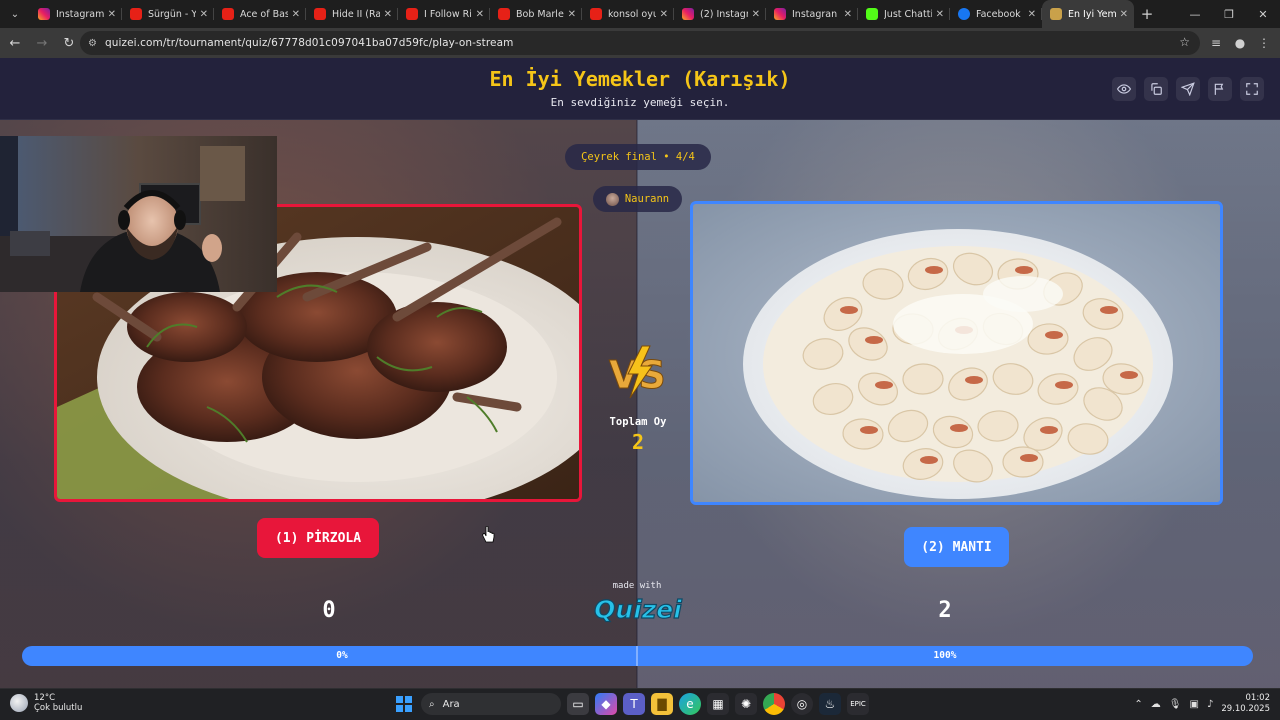 The image size is (1280, 720). I want to click on voter-badge: Naurann, so click(637, 199).